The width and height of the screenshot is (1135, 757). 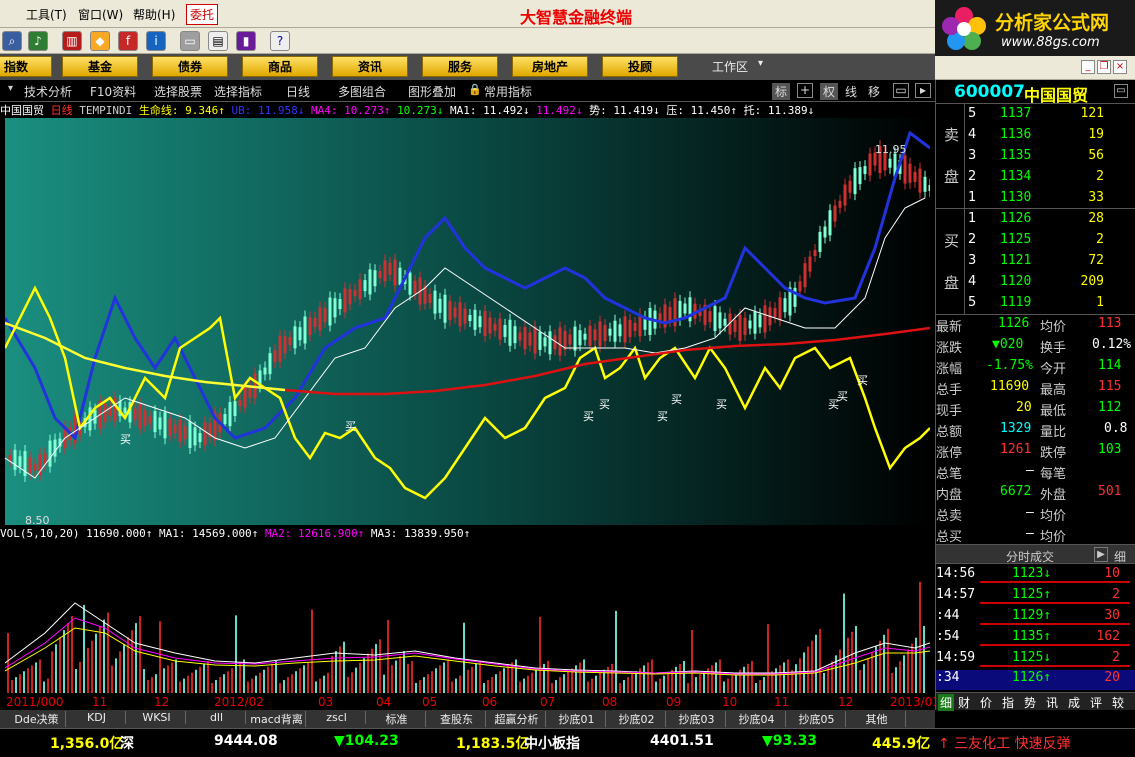 What do you see at coordinates (760, 63) in the screenshot?
I see `workspace-dropdown-icon: ▾` at bounding box center [760, 63].